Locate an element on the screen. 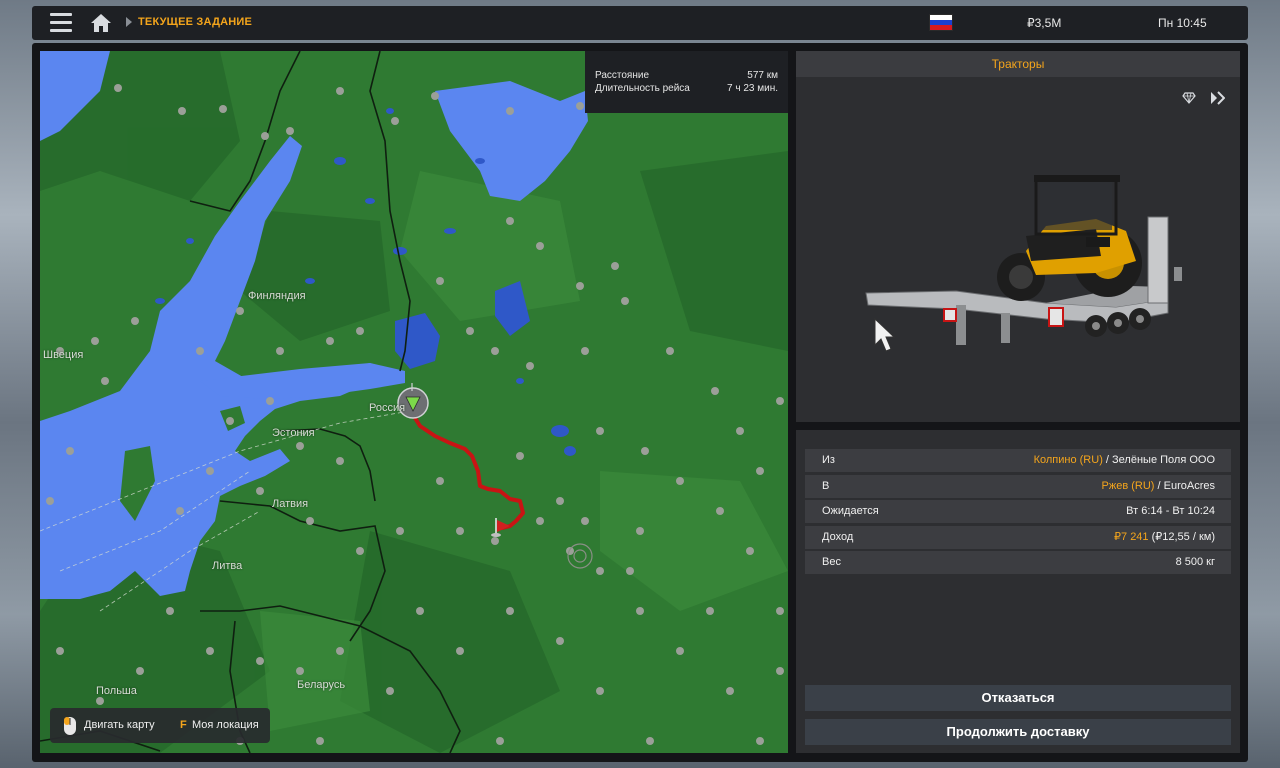 The image size is (1280, 768). duration-label: Длительность рейса is located at coordinates (642, 88).